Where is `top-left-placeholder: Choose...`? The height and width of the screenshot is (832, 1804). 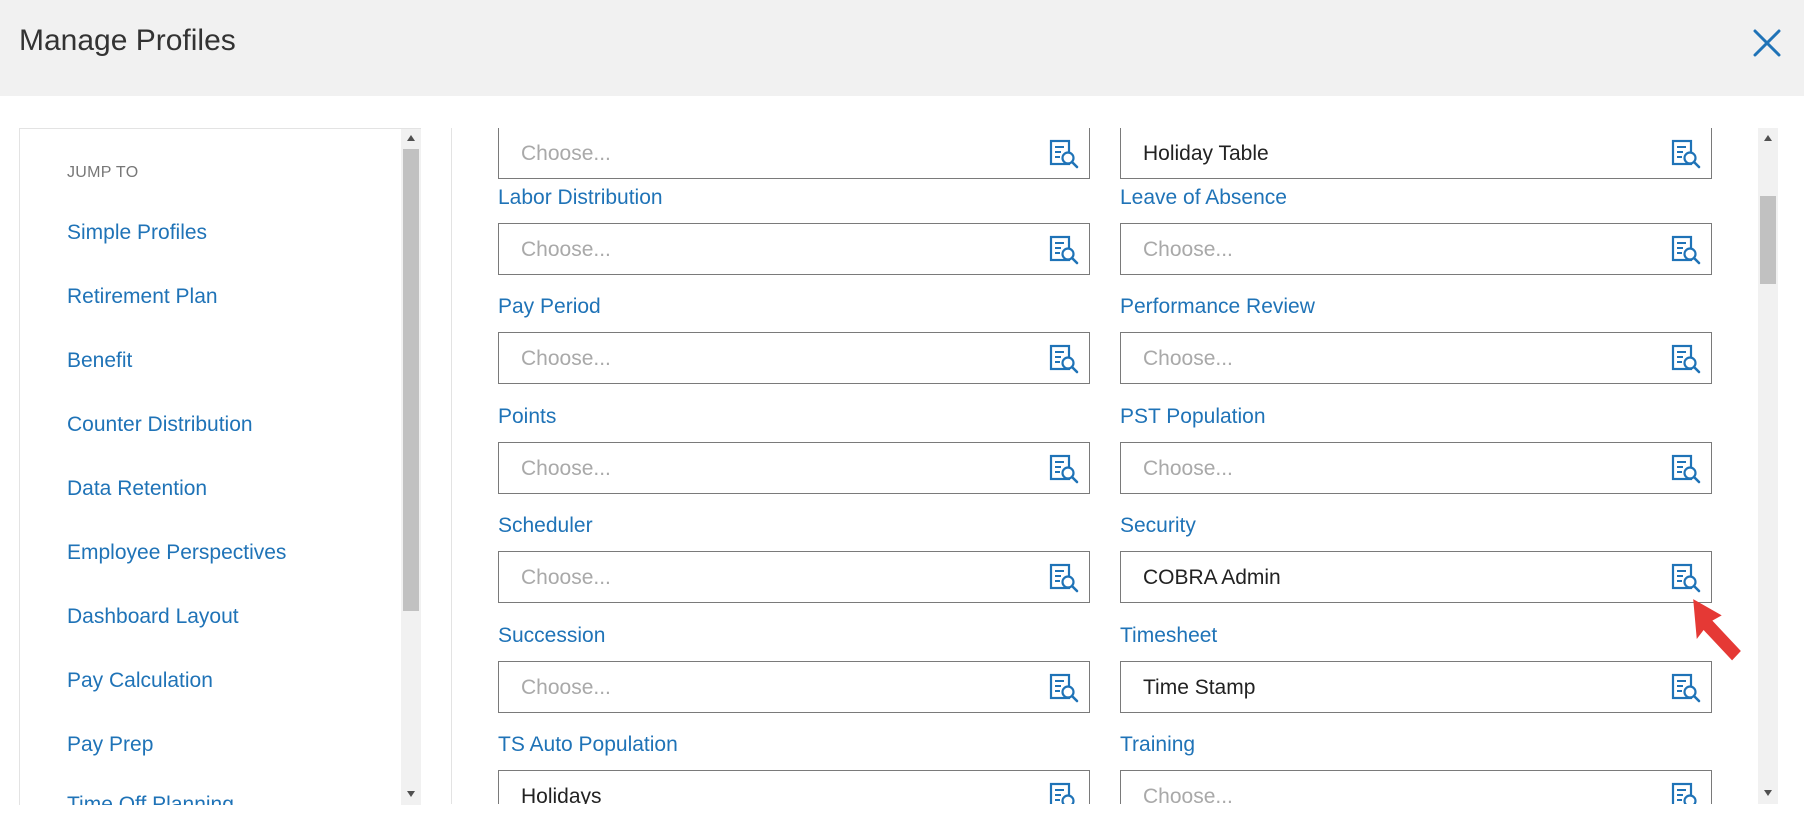 top-left-placeholder: Choose... is located at coordinates (566, 153).